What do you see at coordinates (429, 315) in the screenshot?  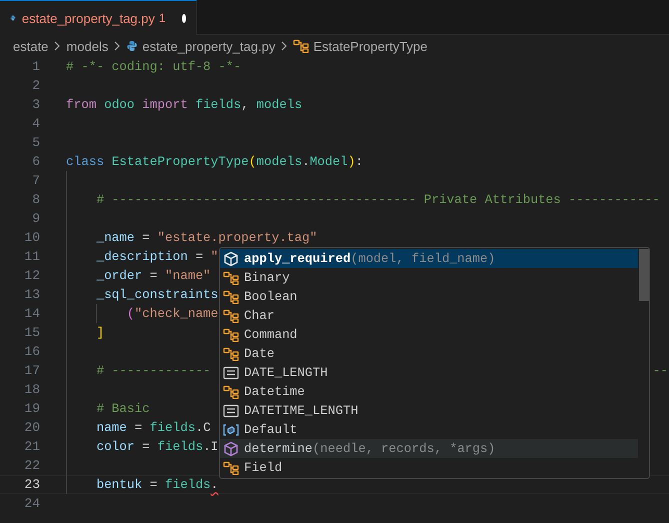 I see `suggestion-item: Char` at bounding box center [429, 315].